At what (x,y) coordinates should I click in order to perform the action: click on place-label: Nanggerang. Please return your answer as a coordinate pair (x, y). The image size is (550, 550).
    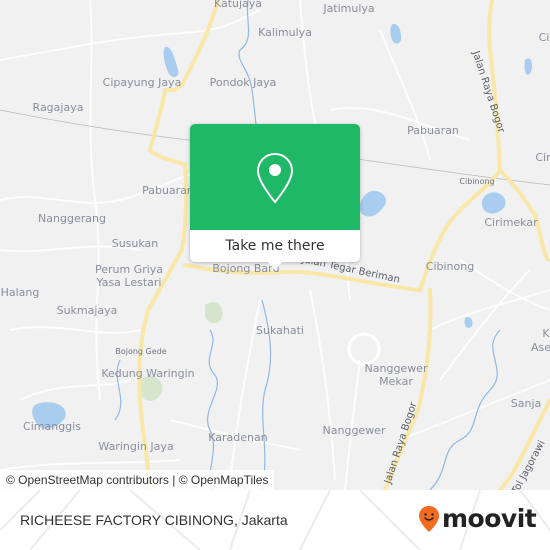
    Looking at the image, I should click on (72, 218).